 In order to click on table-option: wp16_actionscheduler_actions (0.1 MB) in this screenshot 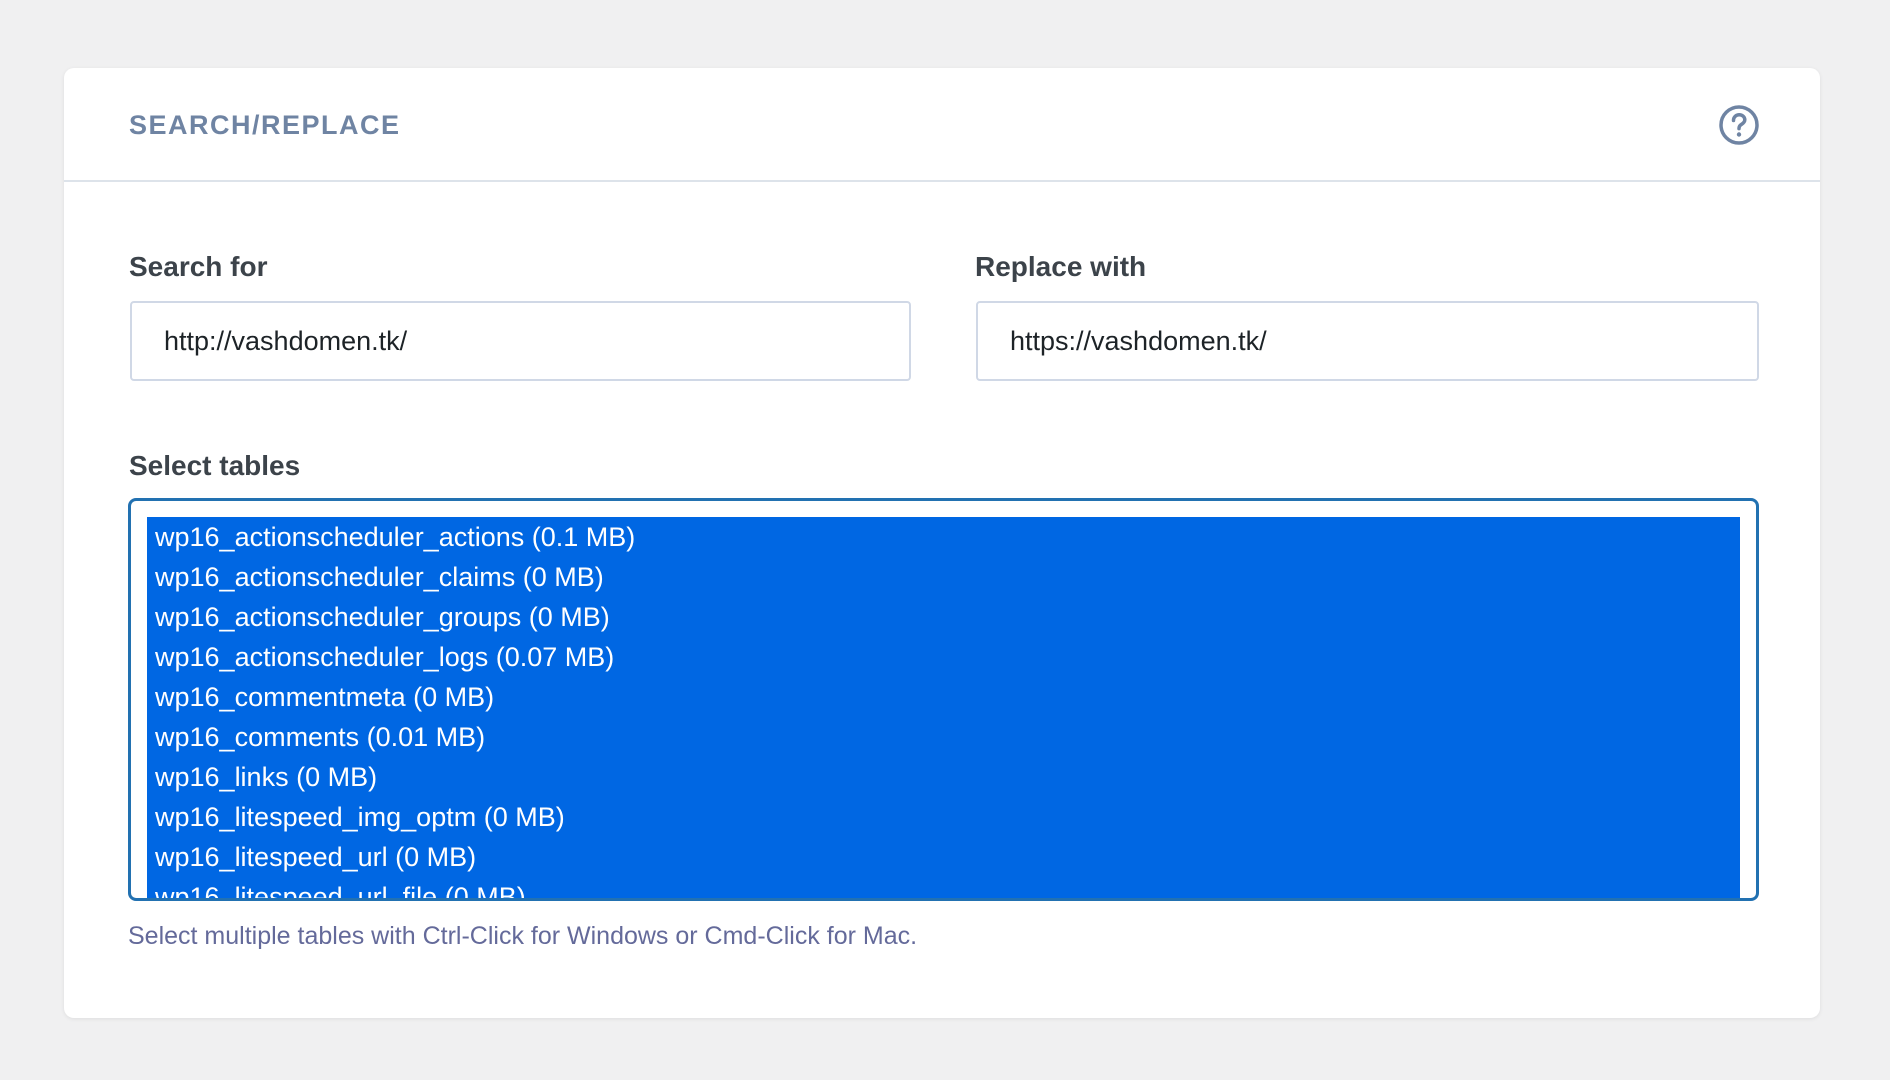, I will do `click(943, 537)`.